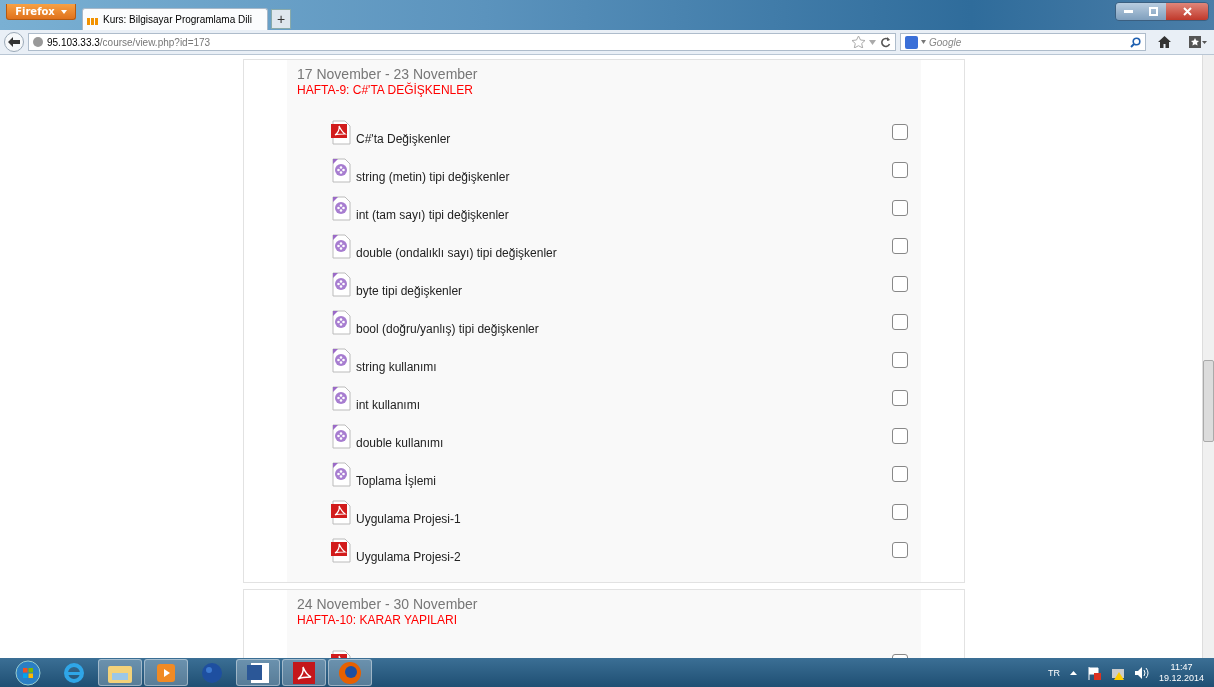 The width and height of the screenshot is (1214, 687). What do you see at coordinates (388, 604) in the screenshot?
I see `week-dates: 24 November - 30 November` at bounding box center [388, 604].